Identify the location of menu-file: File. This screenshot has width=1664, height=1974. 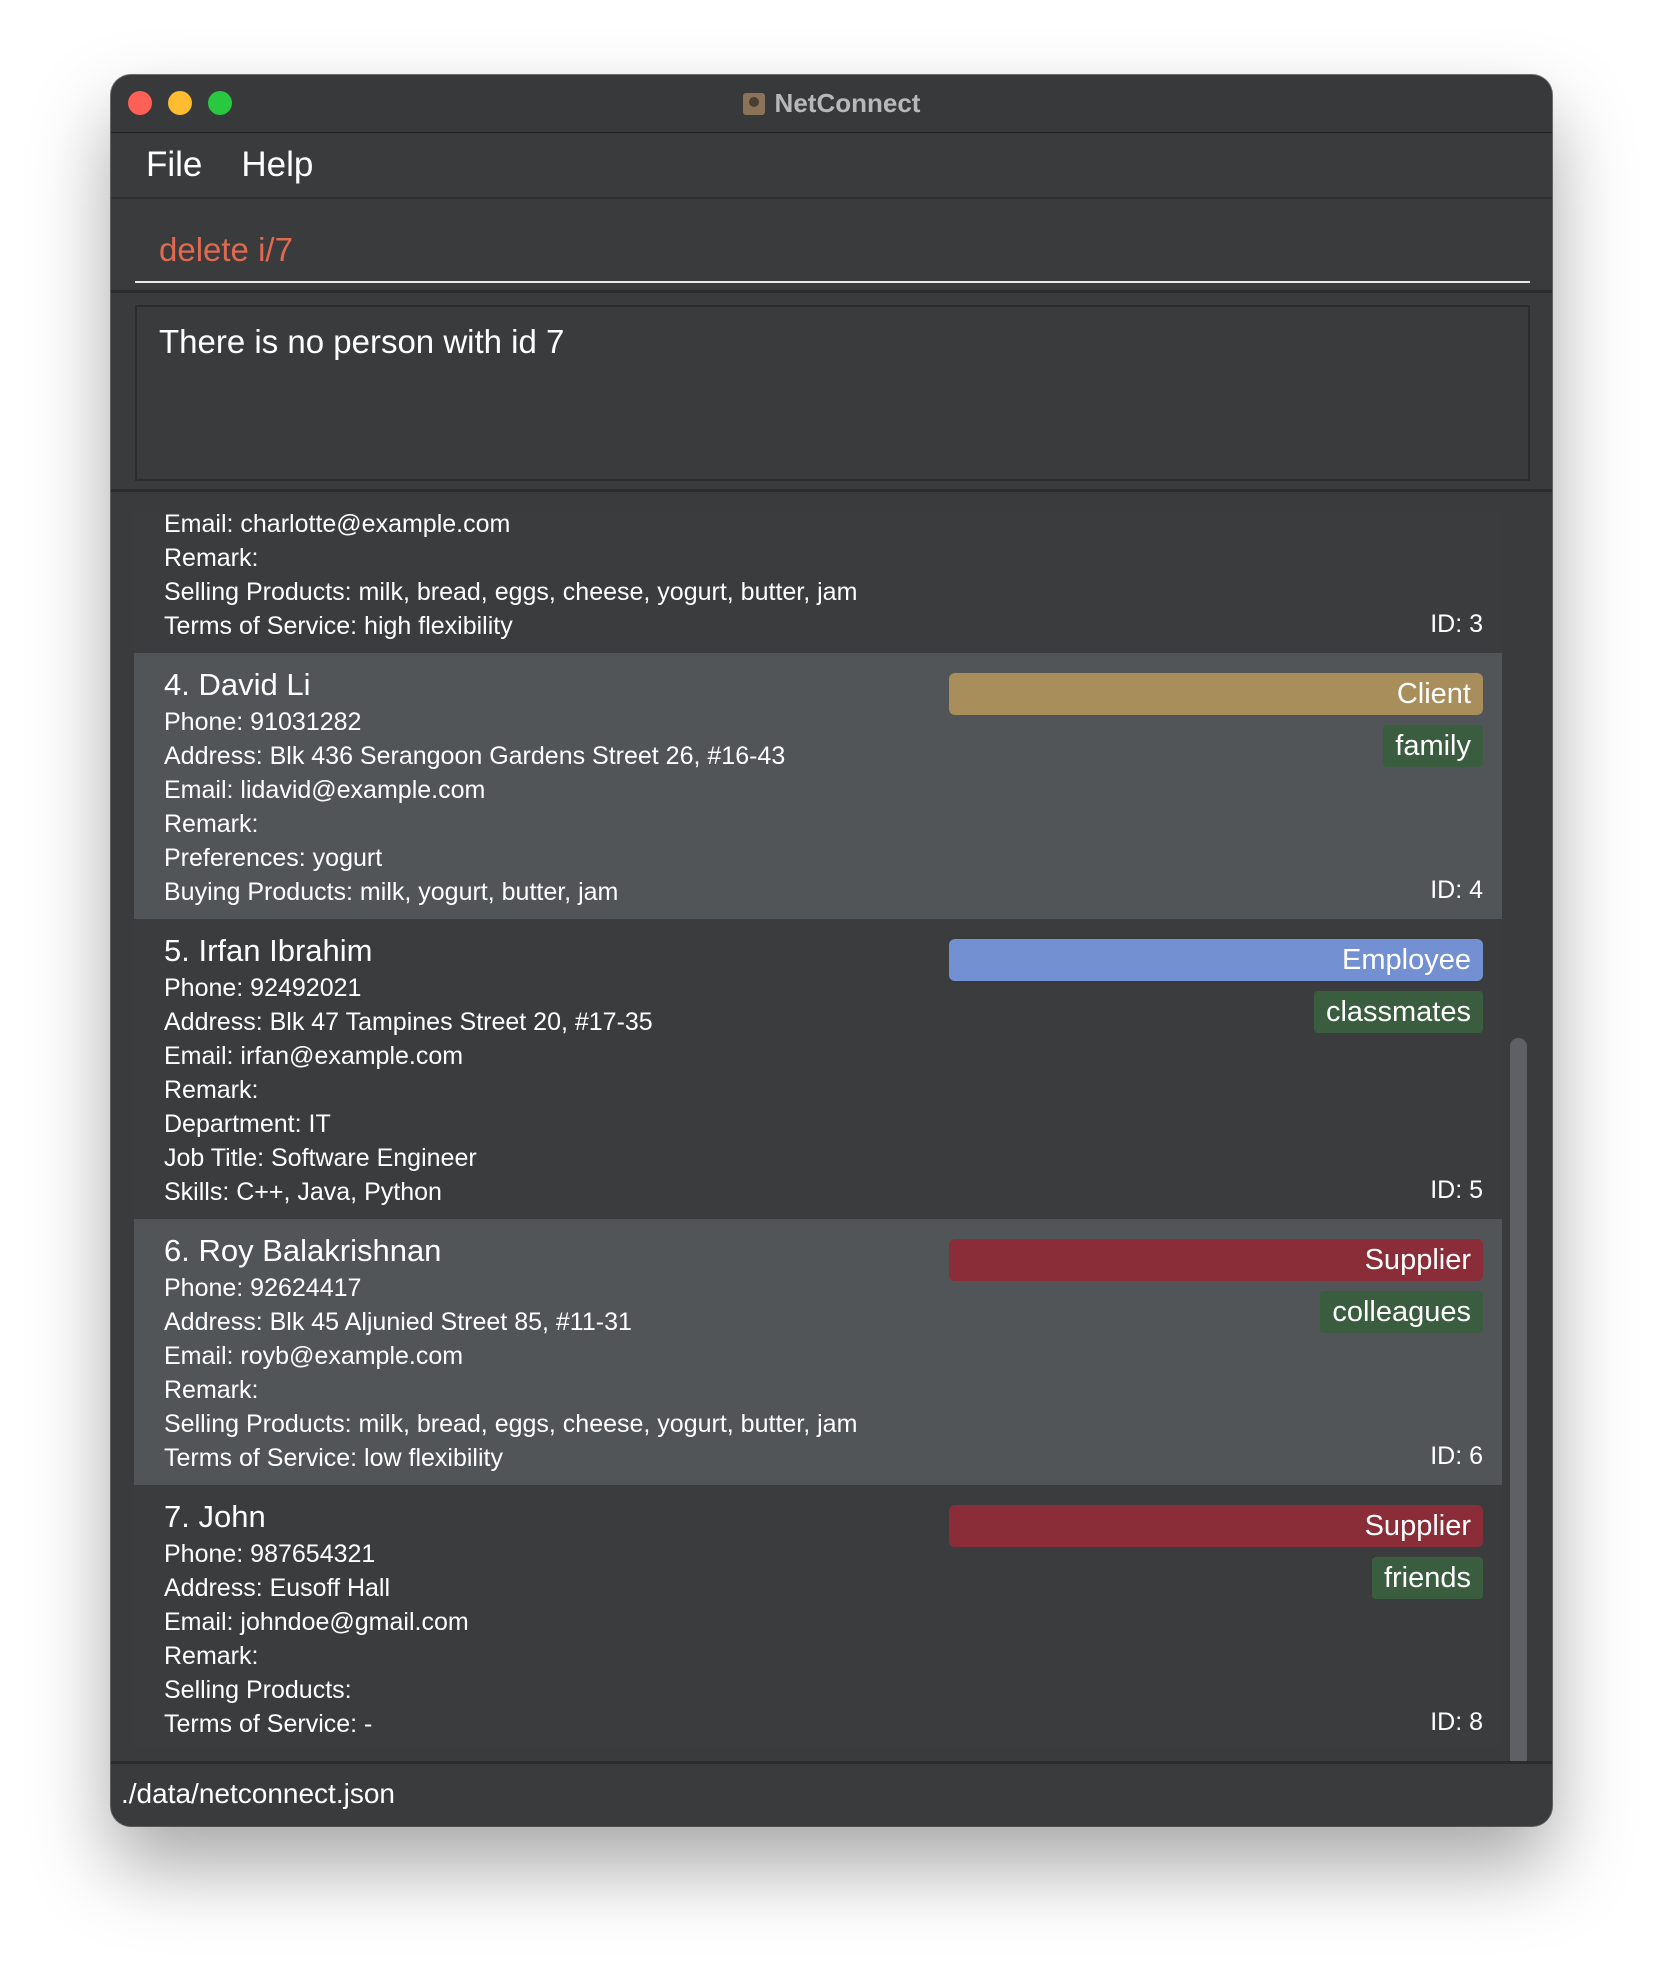
(174, 165).